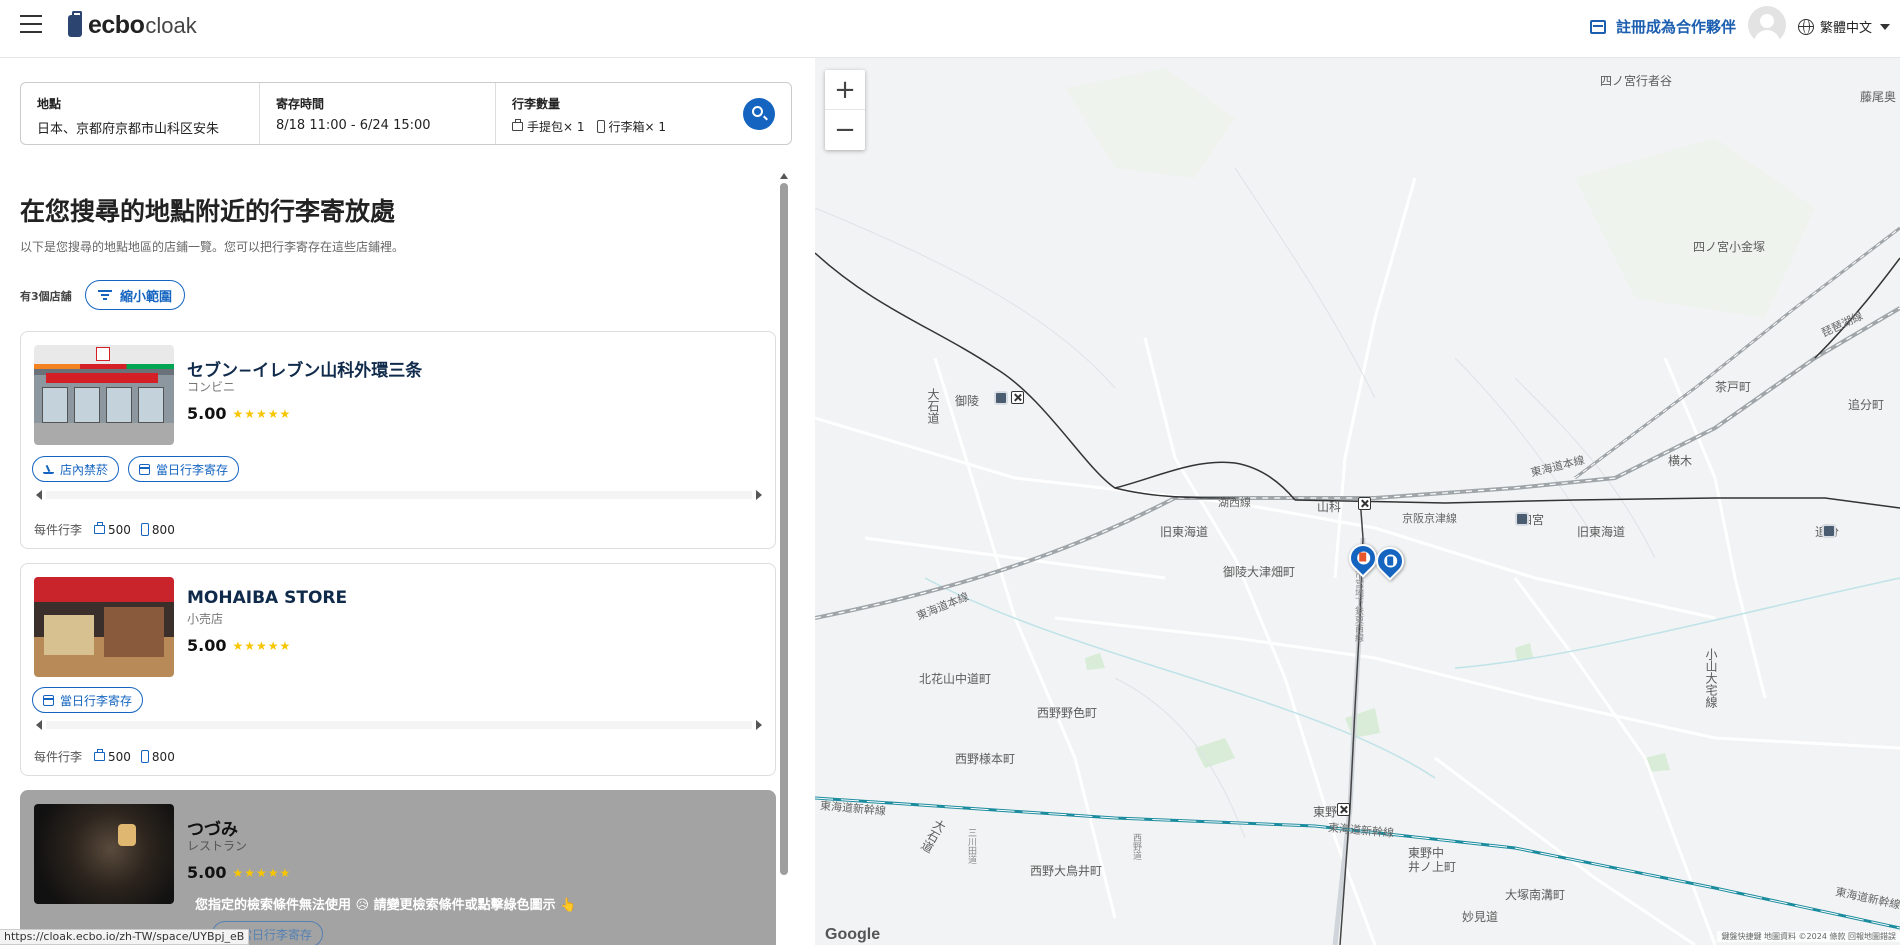  What do you see at coordinates (556, 127) in the screenshot?
I see `bag-qty: 手提包× 1` at bounding box center [556, 127].